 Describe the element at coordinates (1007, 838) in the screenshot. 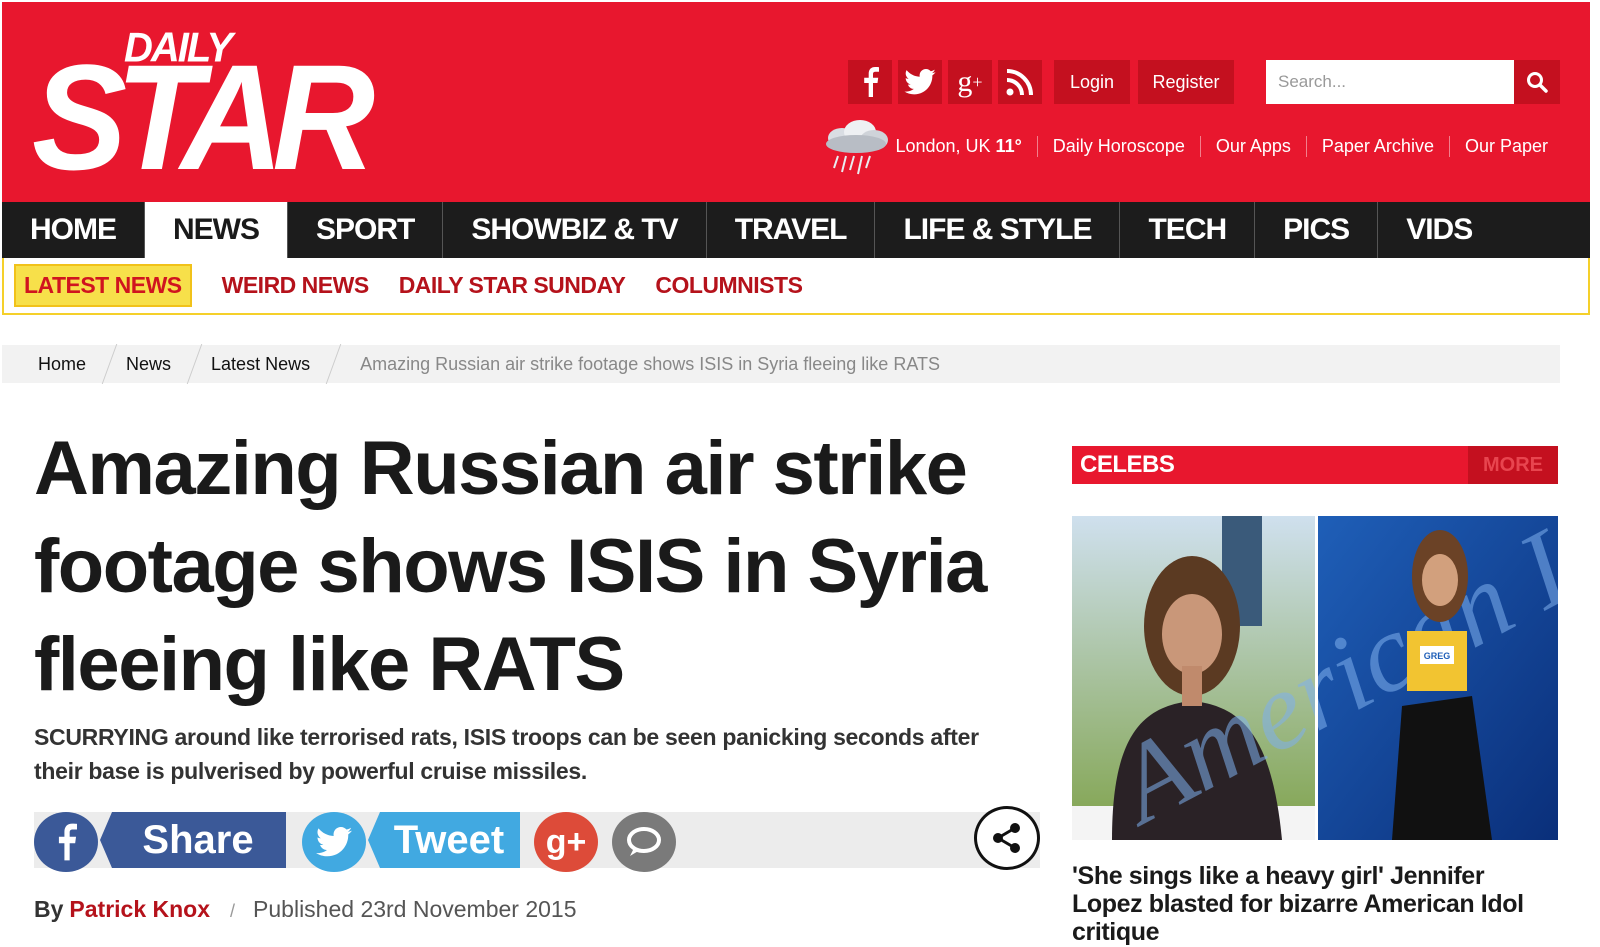

I see `share-icon` at that location.